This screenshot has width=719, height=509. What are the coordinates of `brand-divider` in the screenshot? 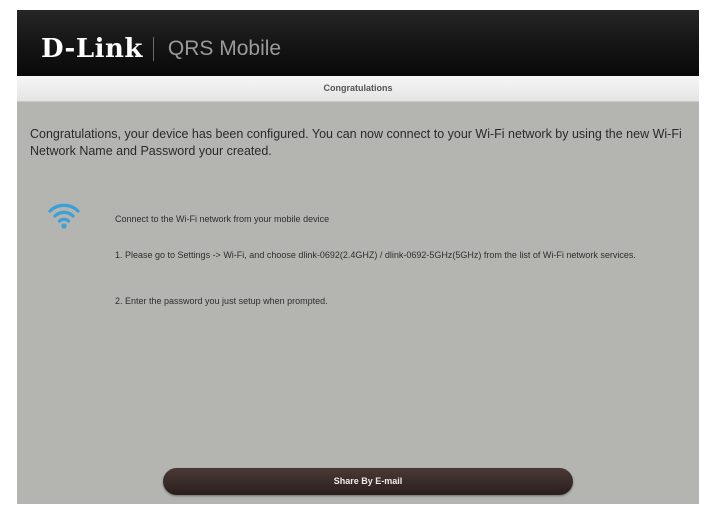 It's located at (153, 49).